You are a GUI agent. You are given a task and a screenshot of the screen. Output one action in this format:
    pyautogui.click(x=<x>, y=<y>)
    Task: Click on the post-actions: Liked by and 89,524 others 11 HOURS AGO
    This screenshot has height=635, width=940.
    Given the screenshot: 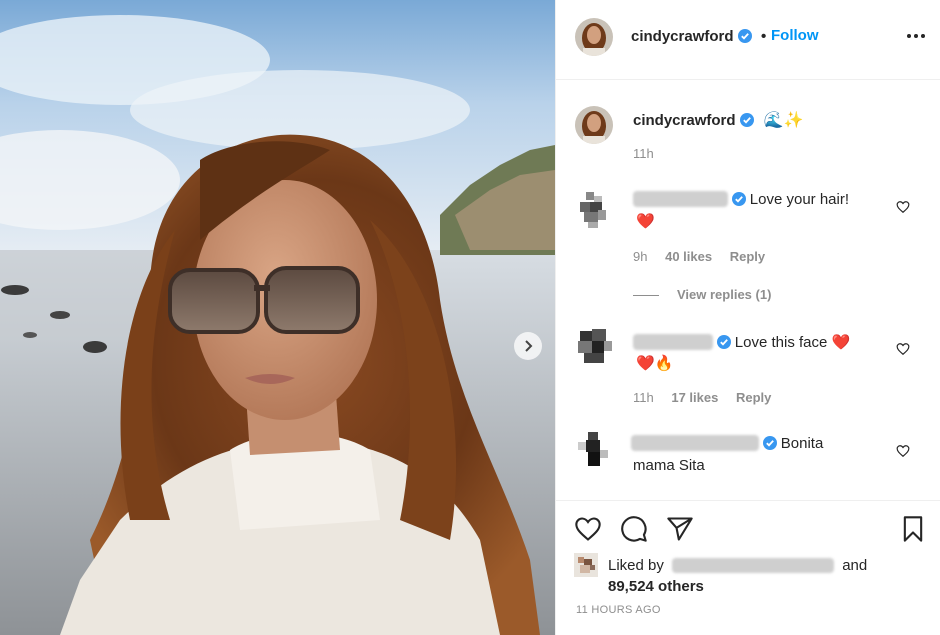 What is the action you would take?
    pyautogui.click(x=748, y=567)
    